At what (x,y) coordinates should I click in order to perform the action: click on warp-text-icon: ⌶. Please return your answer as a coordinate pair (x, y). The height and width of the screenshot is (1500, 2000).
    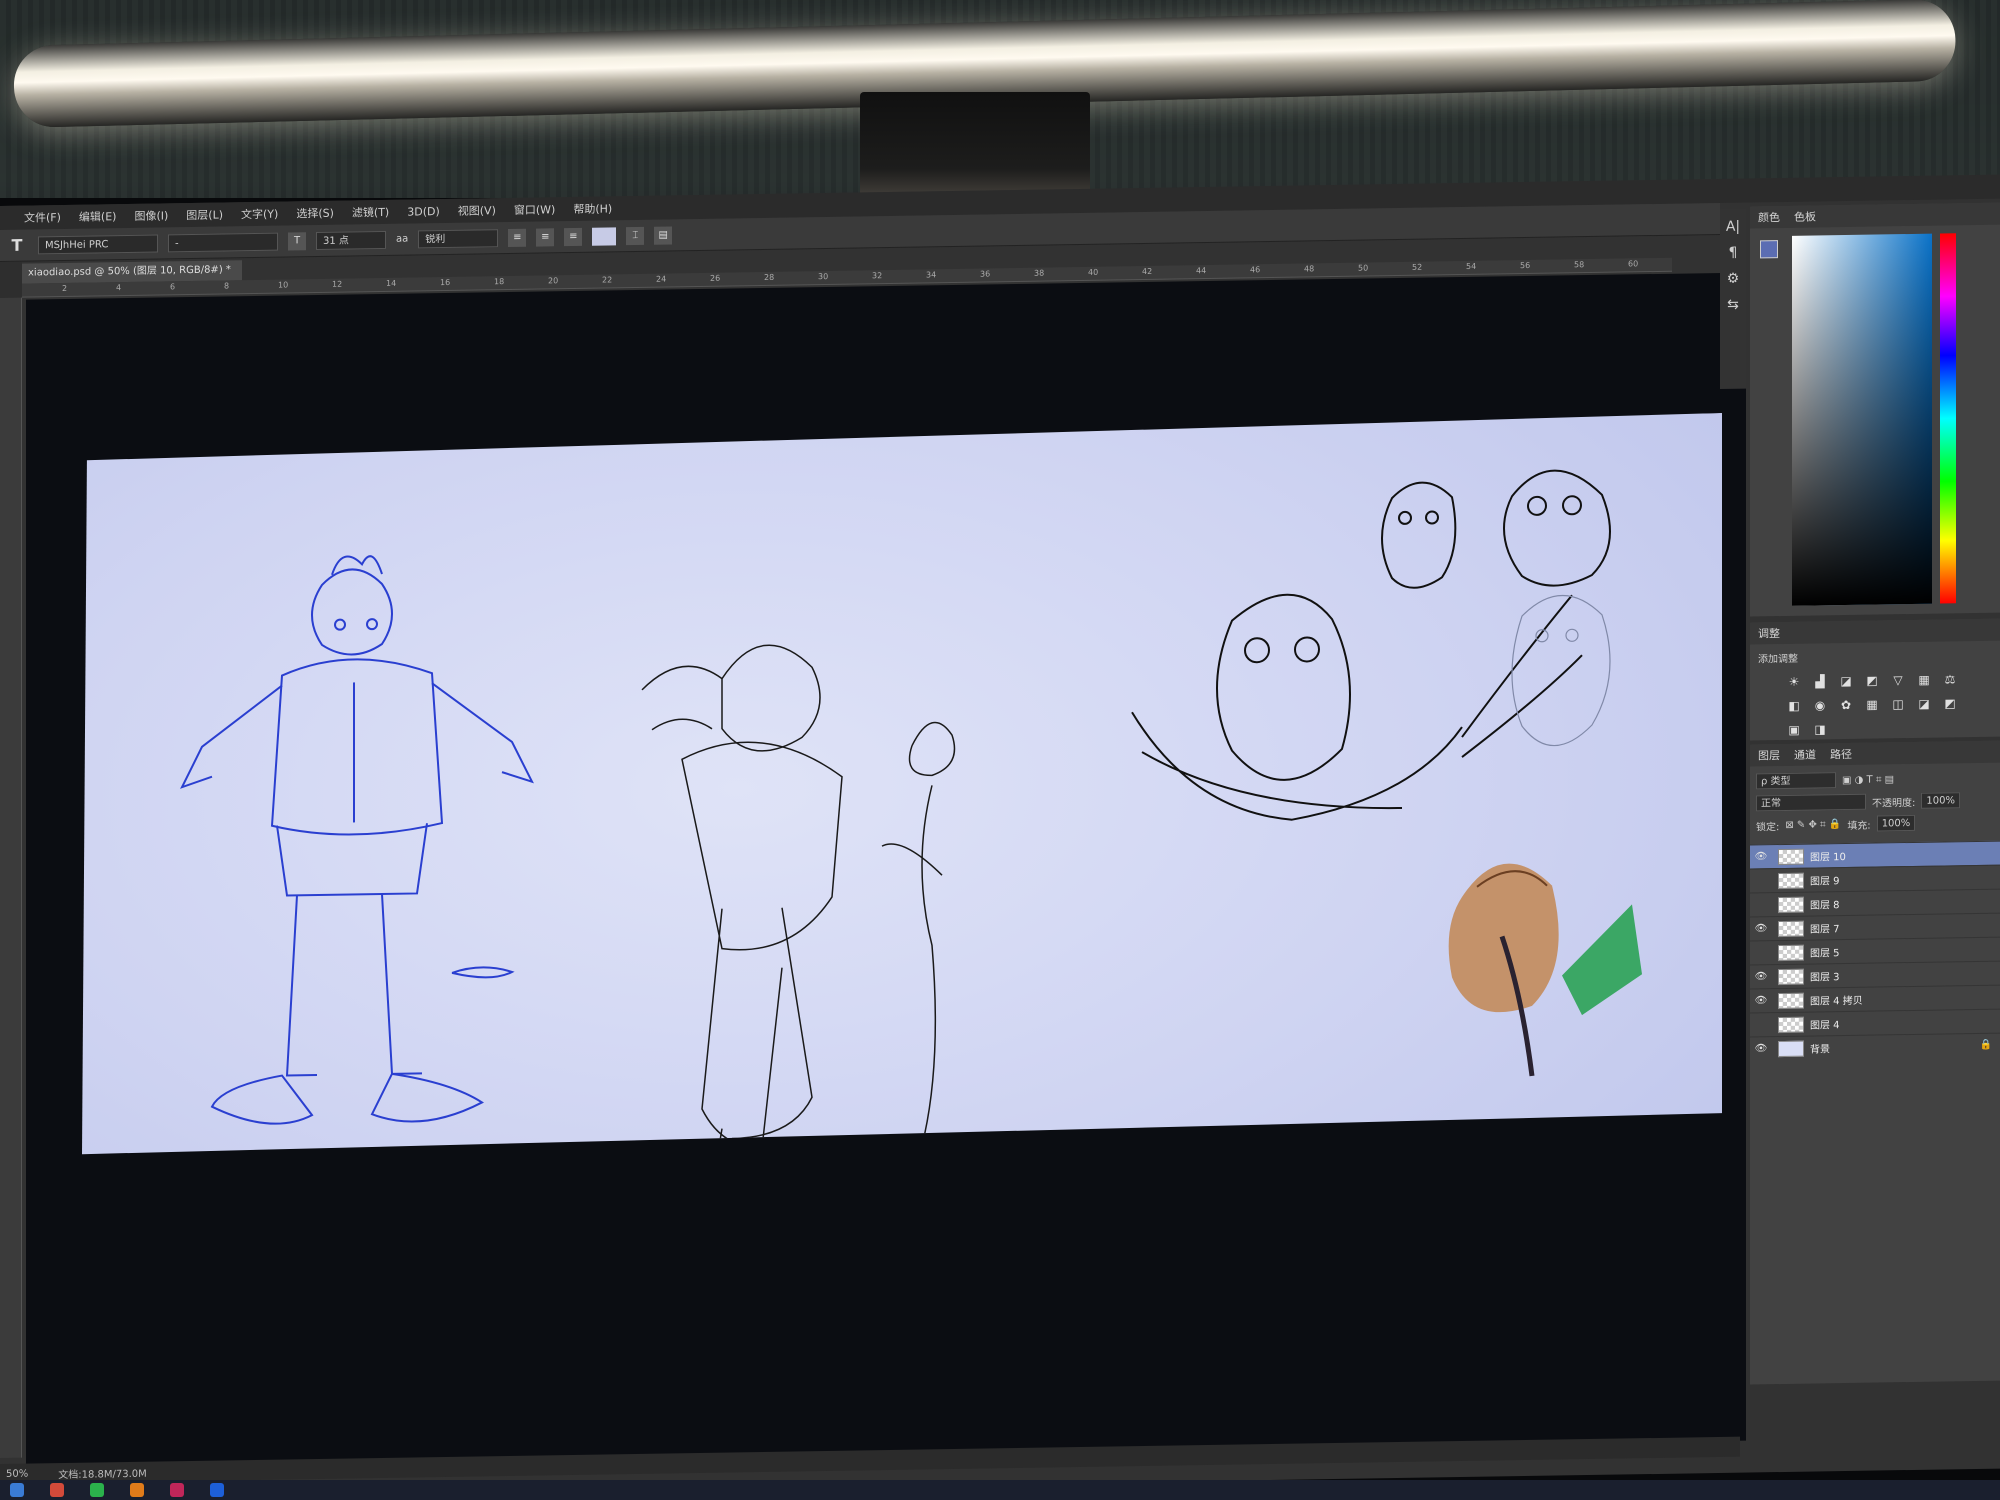
    Looking at the image, I should click on (635, 235).